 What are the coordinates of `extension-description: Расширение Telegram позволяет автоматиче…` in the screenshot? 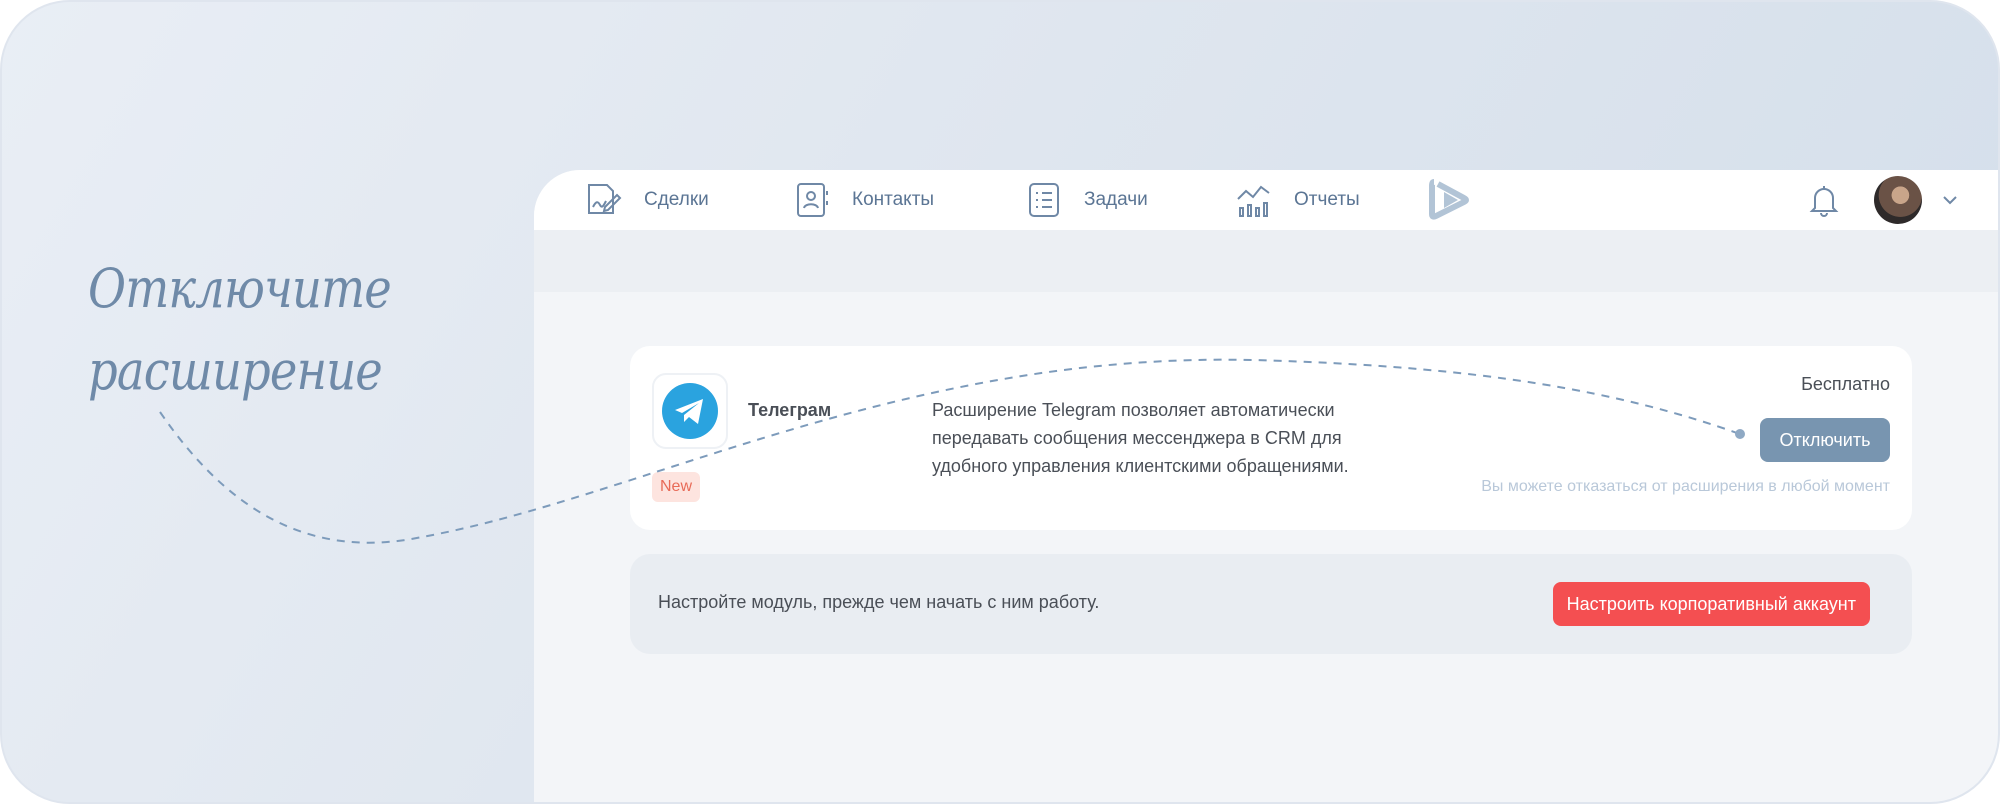 It's located at (1140, 438).